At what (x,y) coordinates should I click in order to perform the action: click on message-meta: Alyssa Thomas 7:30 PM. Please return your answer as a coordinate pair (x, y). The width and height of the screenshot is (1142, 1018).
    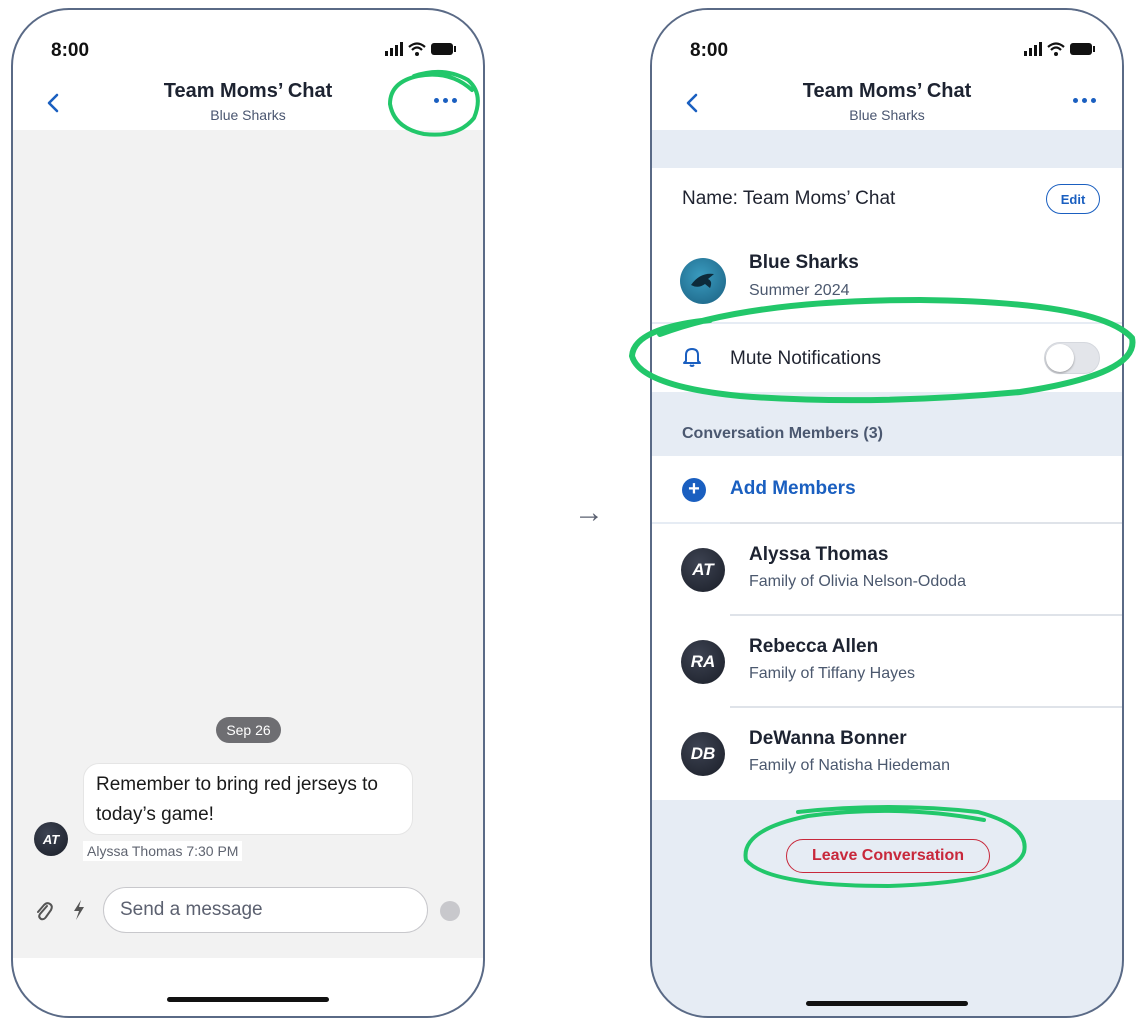
    Looking at the image, I should click on (163, 851).